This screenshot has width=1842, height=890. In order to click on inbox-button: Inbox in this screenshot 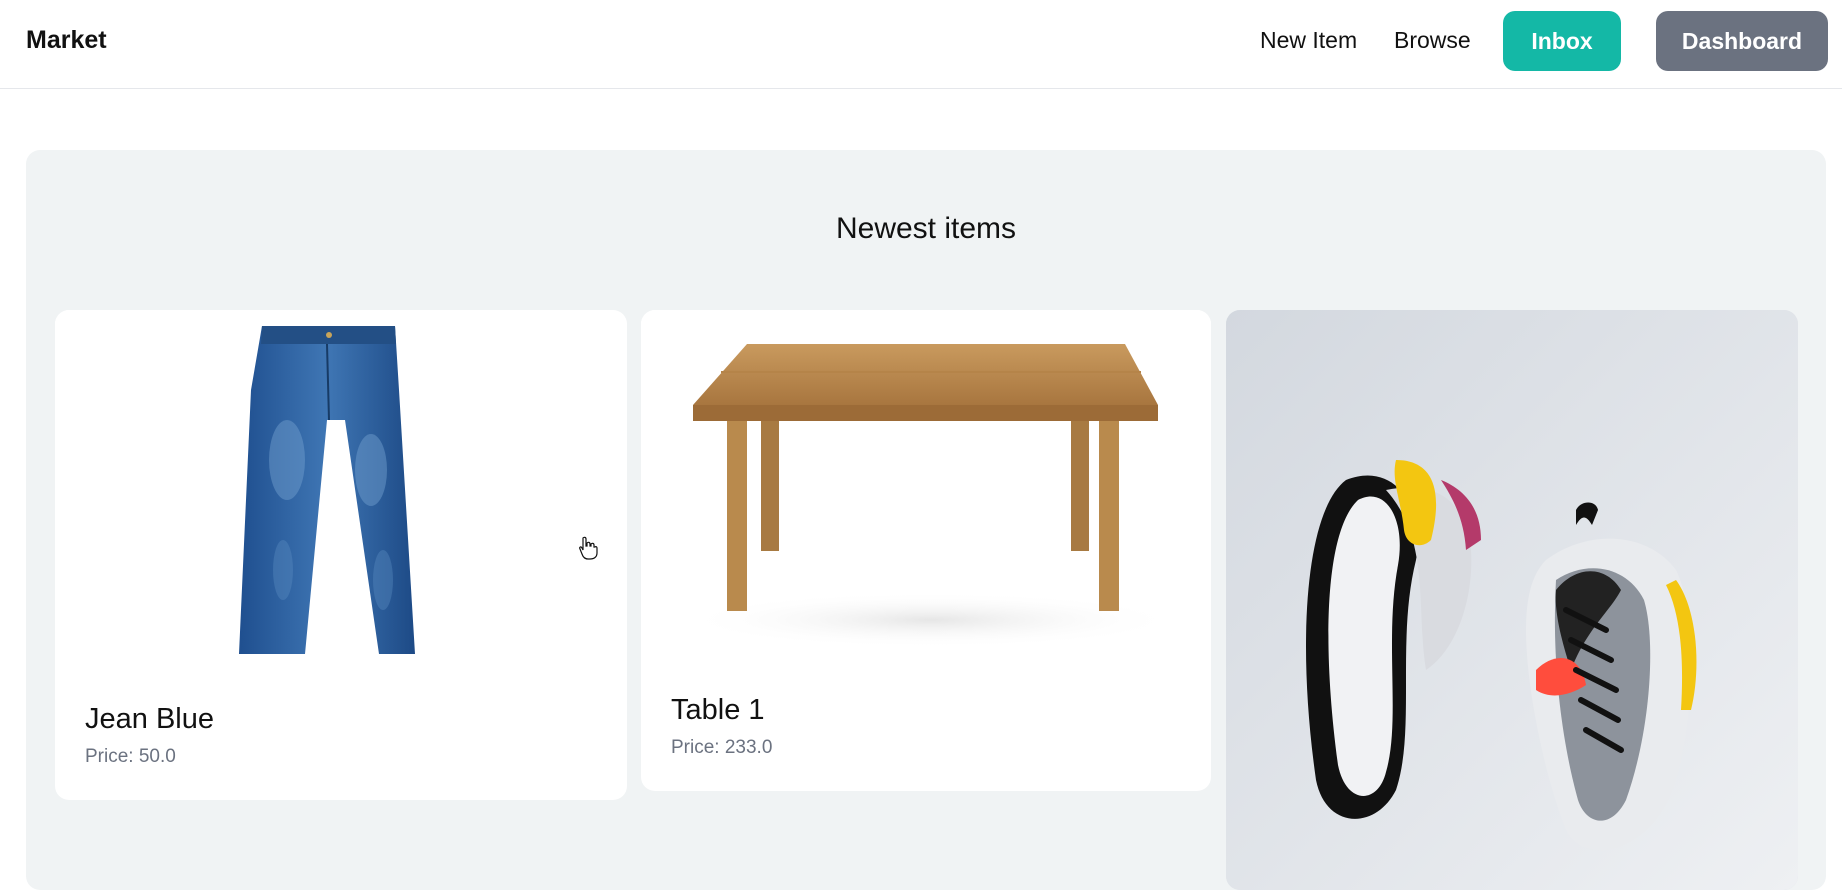, I will do `click(1562, 41)`.